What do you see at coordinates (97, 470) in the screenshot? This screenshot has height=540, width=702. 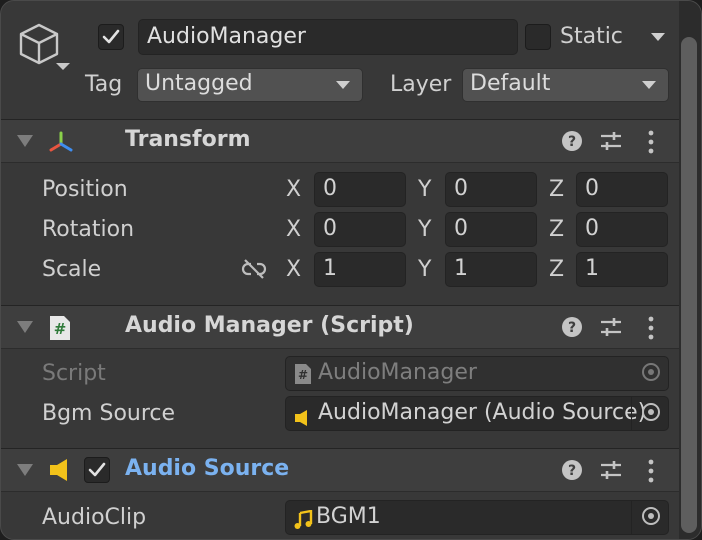 I see `audio-source-enabled-checkbox` at bounding box center [97, 470].